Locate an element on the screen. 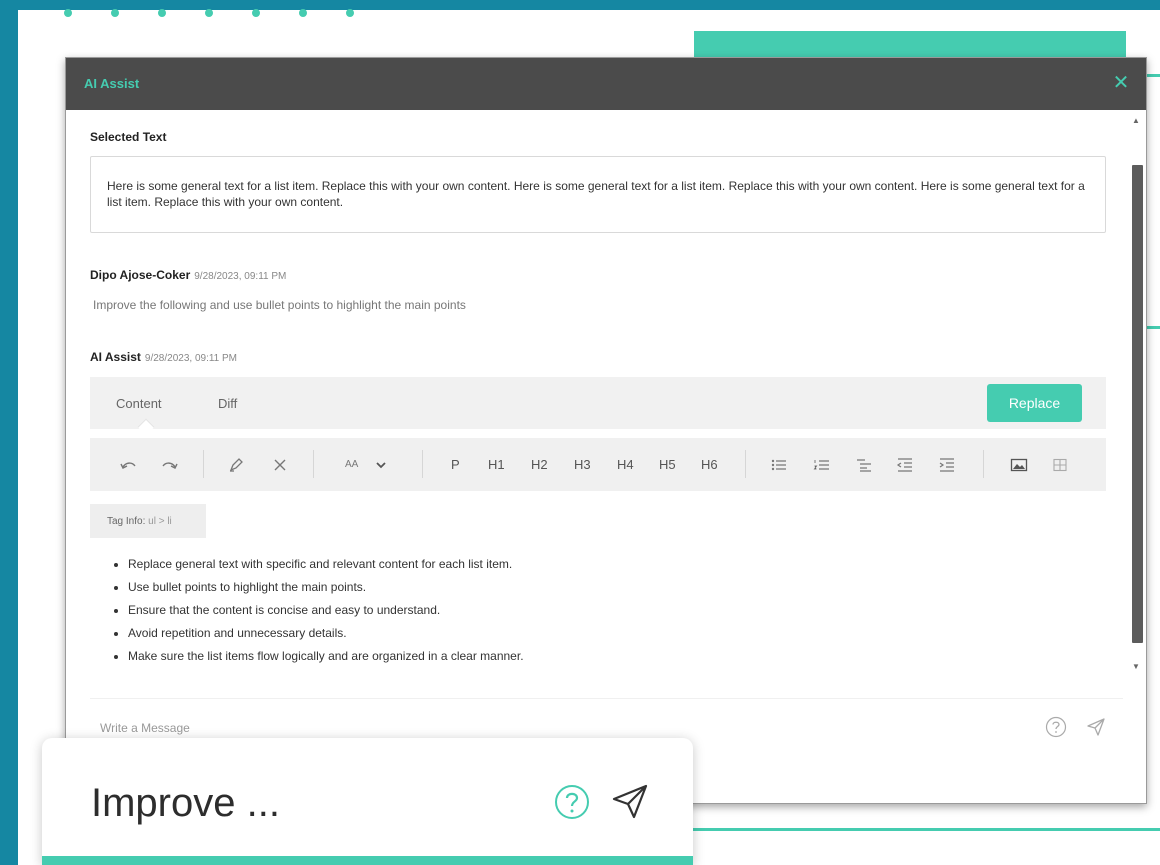  scrollbar: ▲ ▼ is located at coordinates (1136, 393).